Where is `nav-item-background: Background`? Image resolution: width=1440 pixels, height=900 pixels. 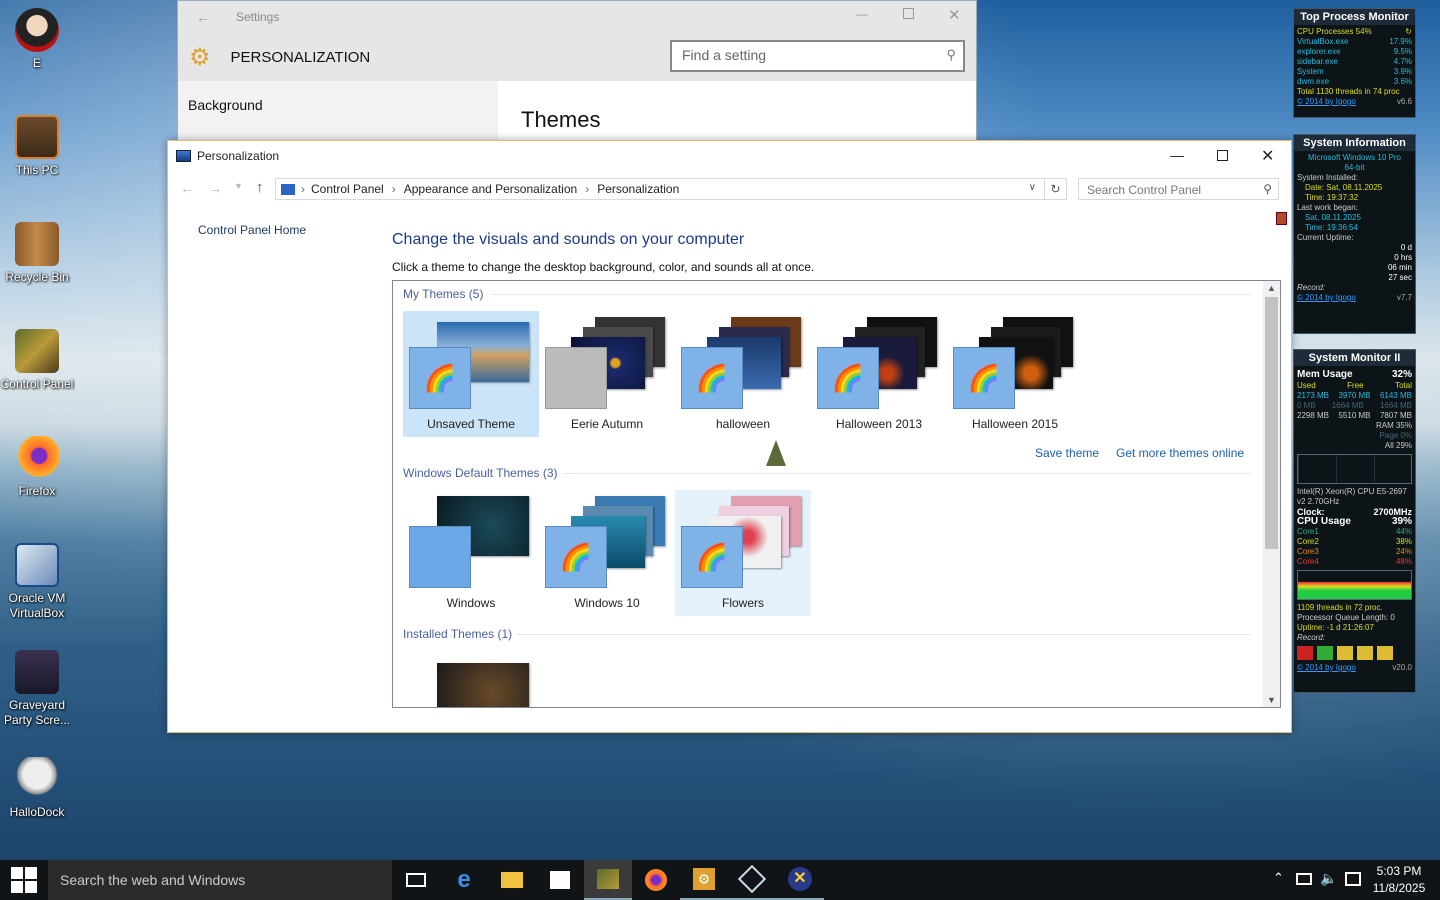
nav-item-background: Background is located at coordinates (225, 105).